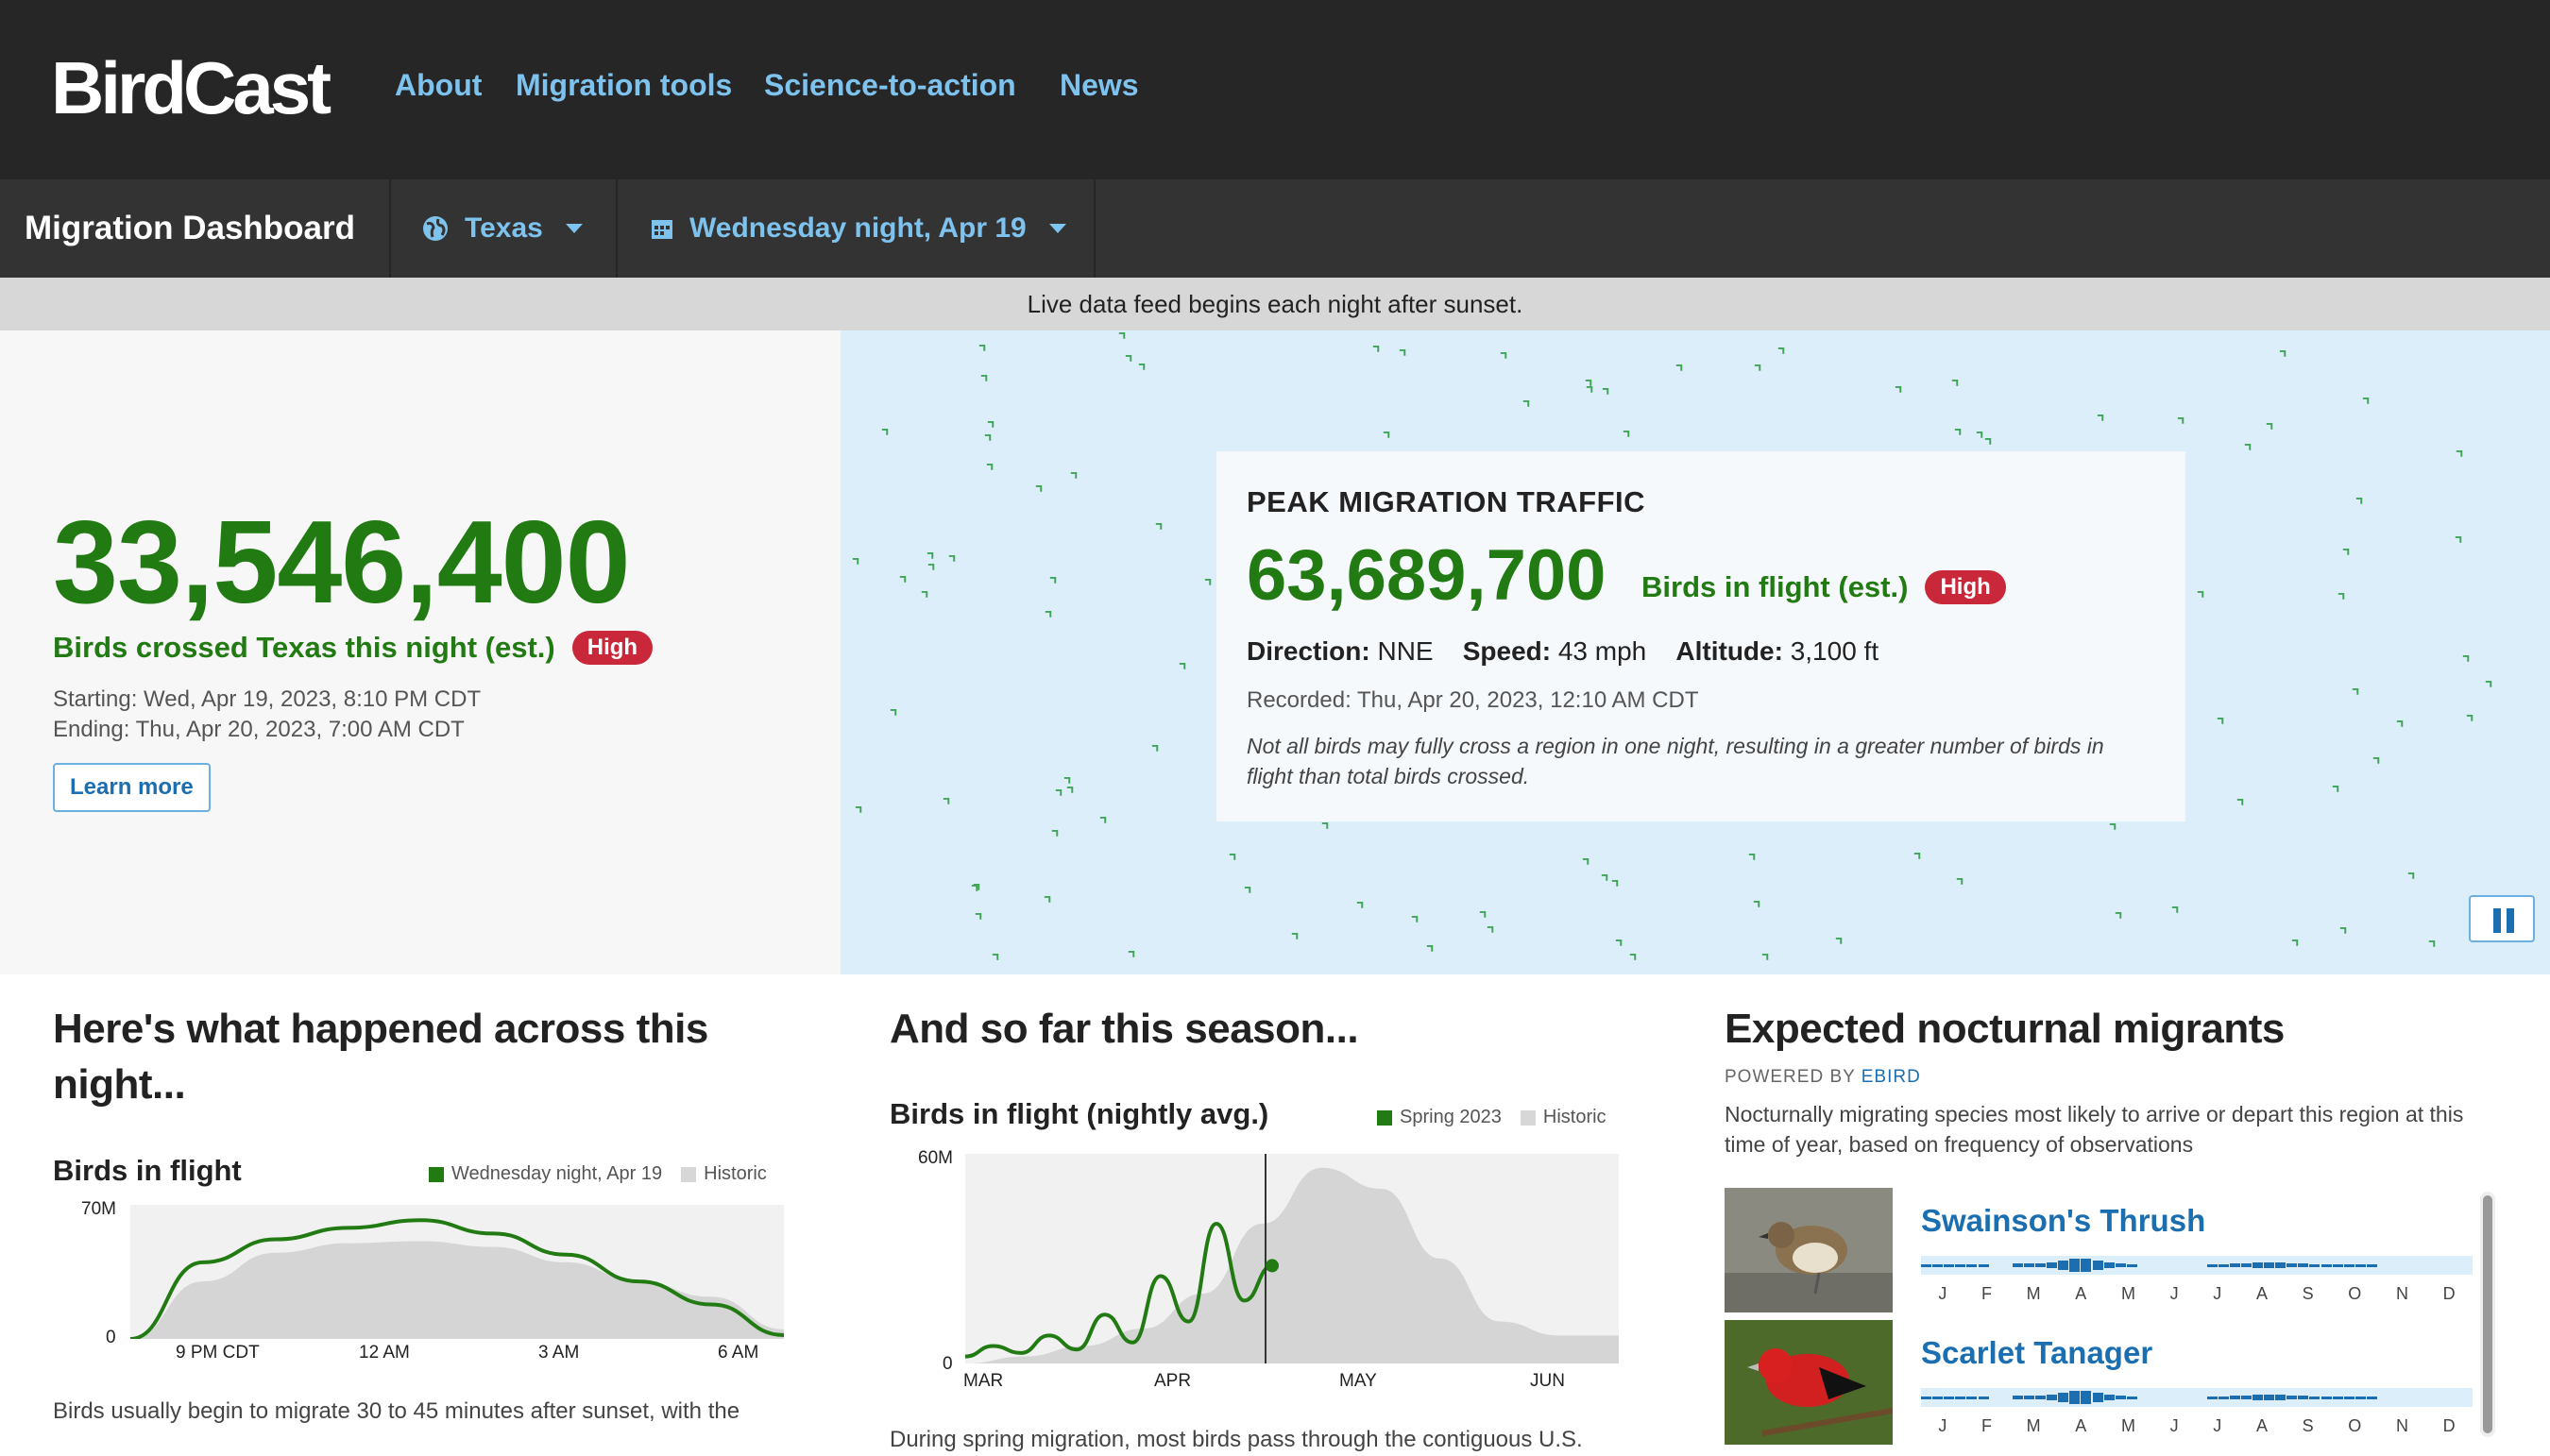 This screenshot has width=2550, height=1456. What do you see at coordinates (1809, 1250) in the screenshot?
I see `swainsons-thrush-photo` at bounding box center [1809, 1250].